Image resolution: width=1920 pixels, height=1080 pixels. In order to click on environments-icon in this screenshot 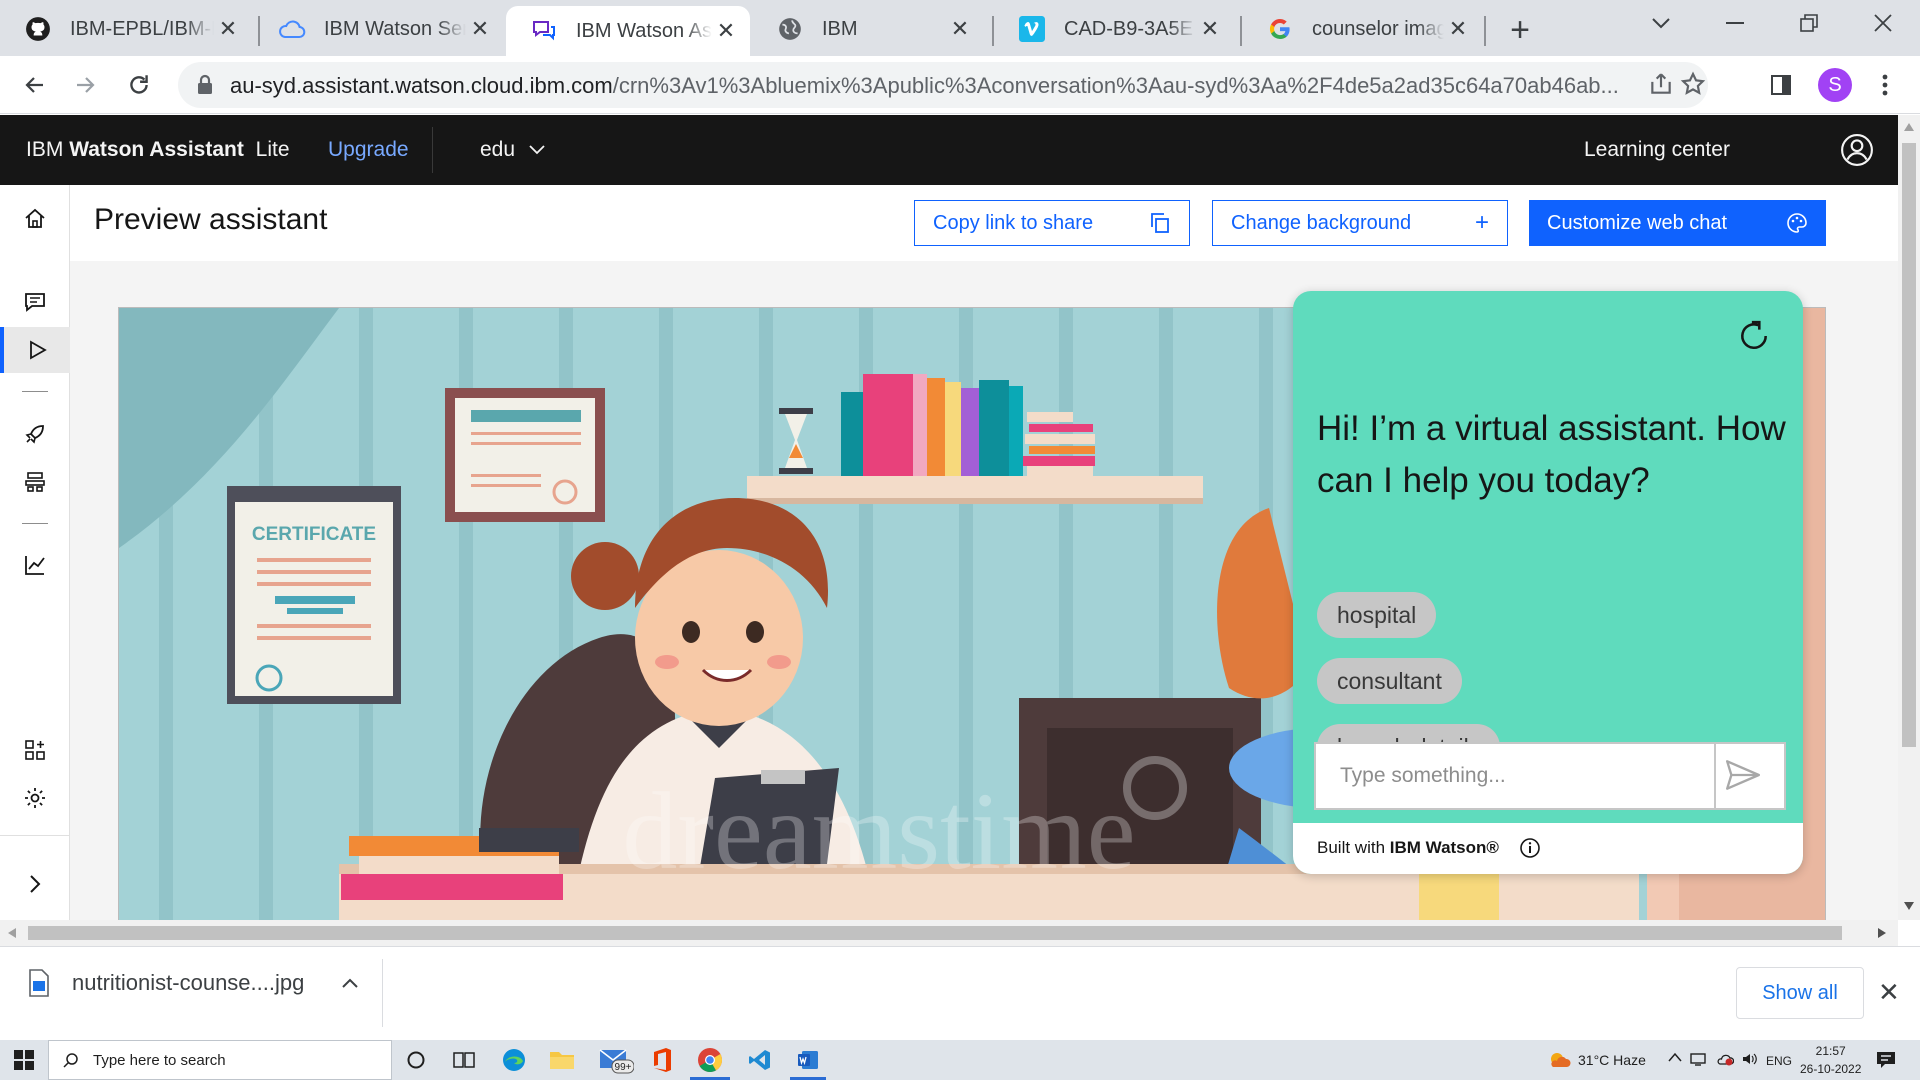, I will do `click(35, 482)`.